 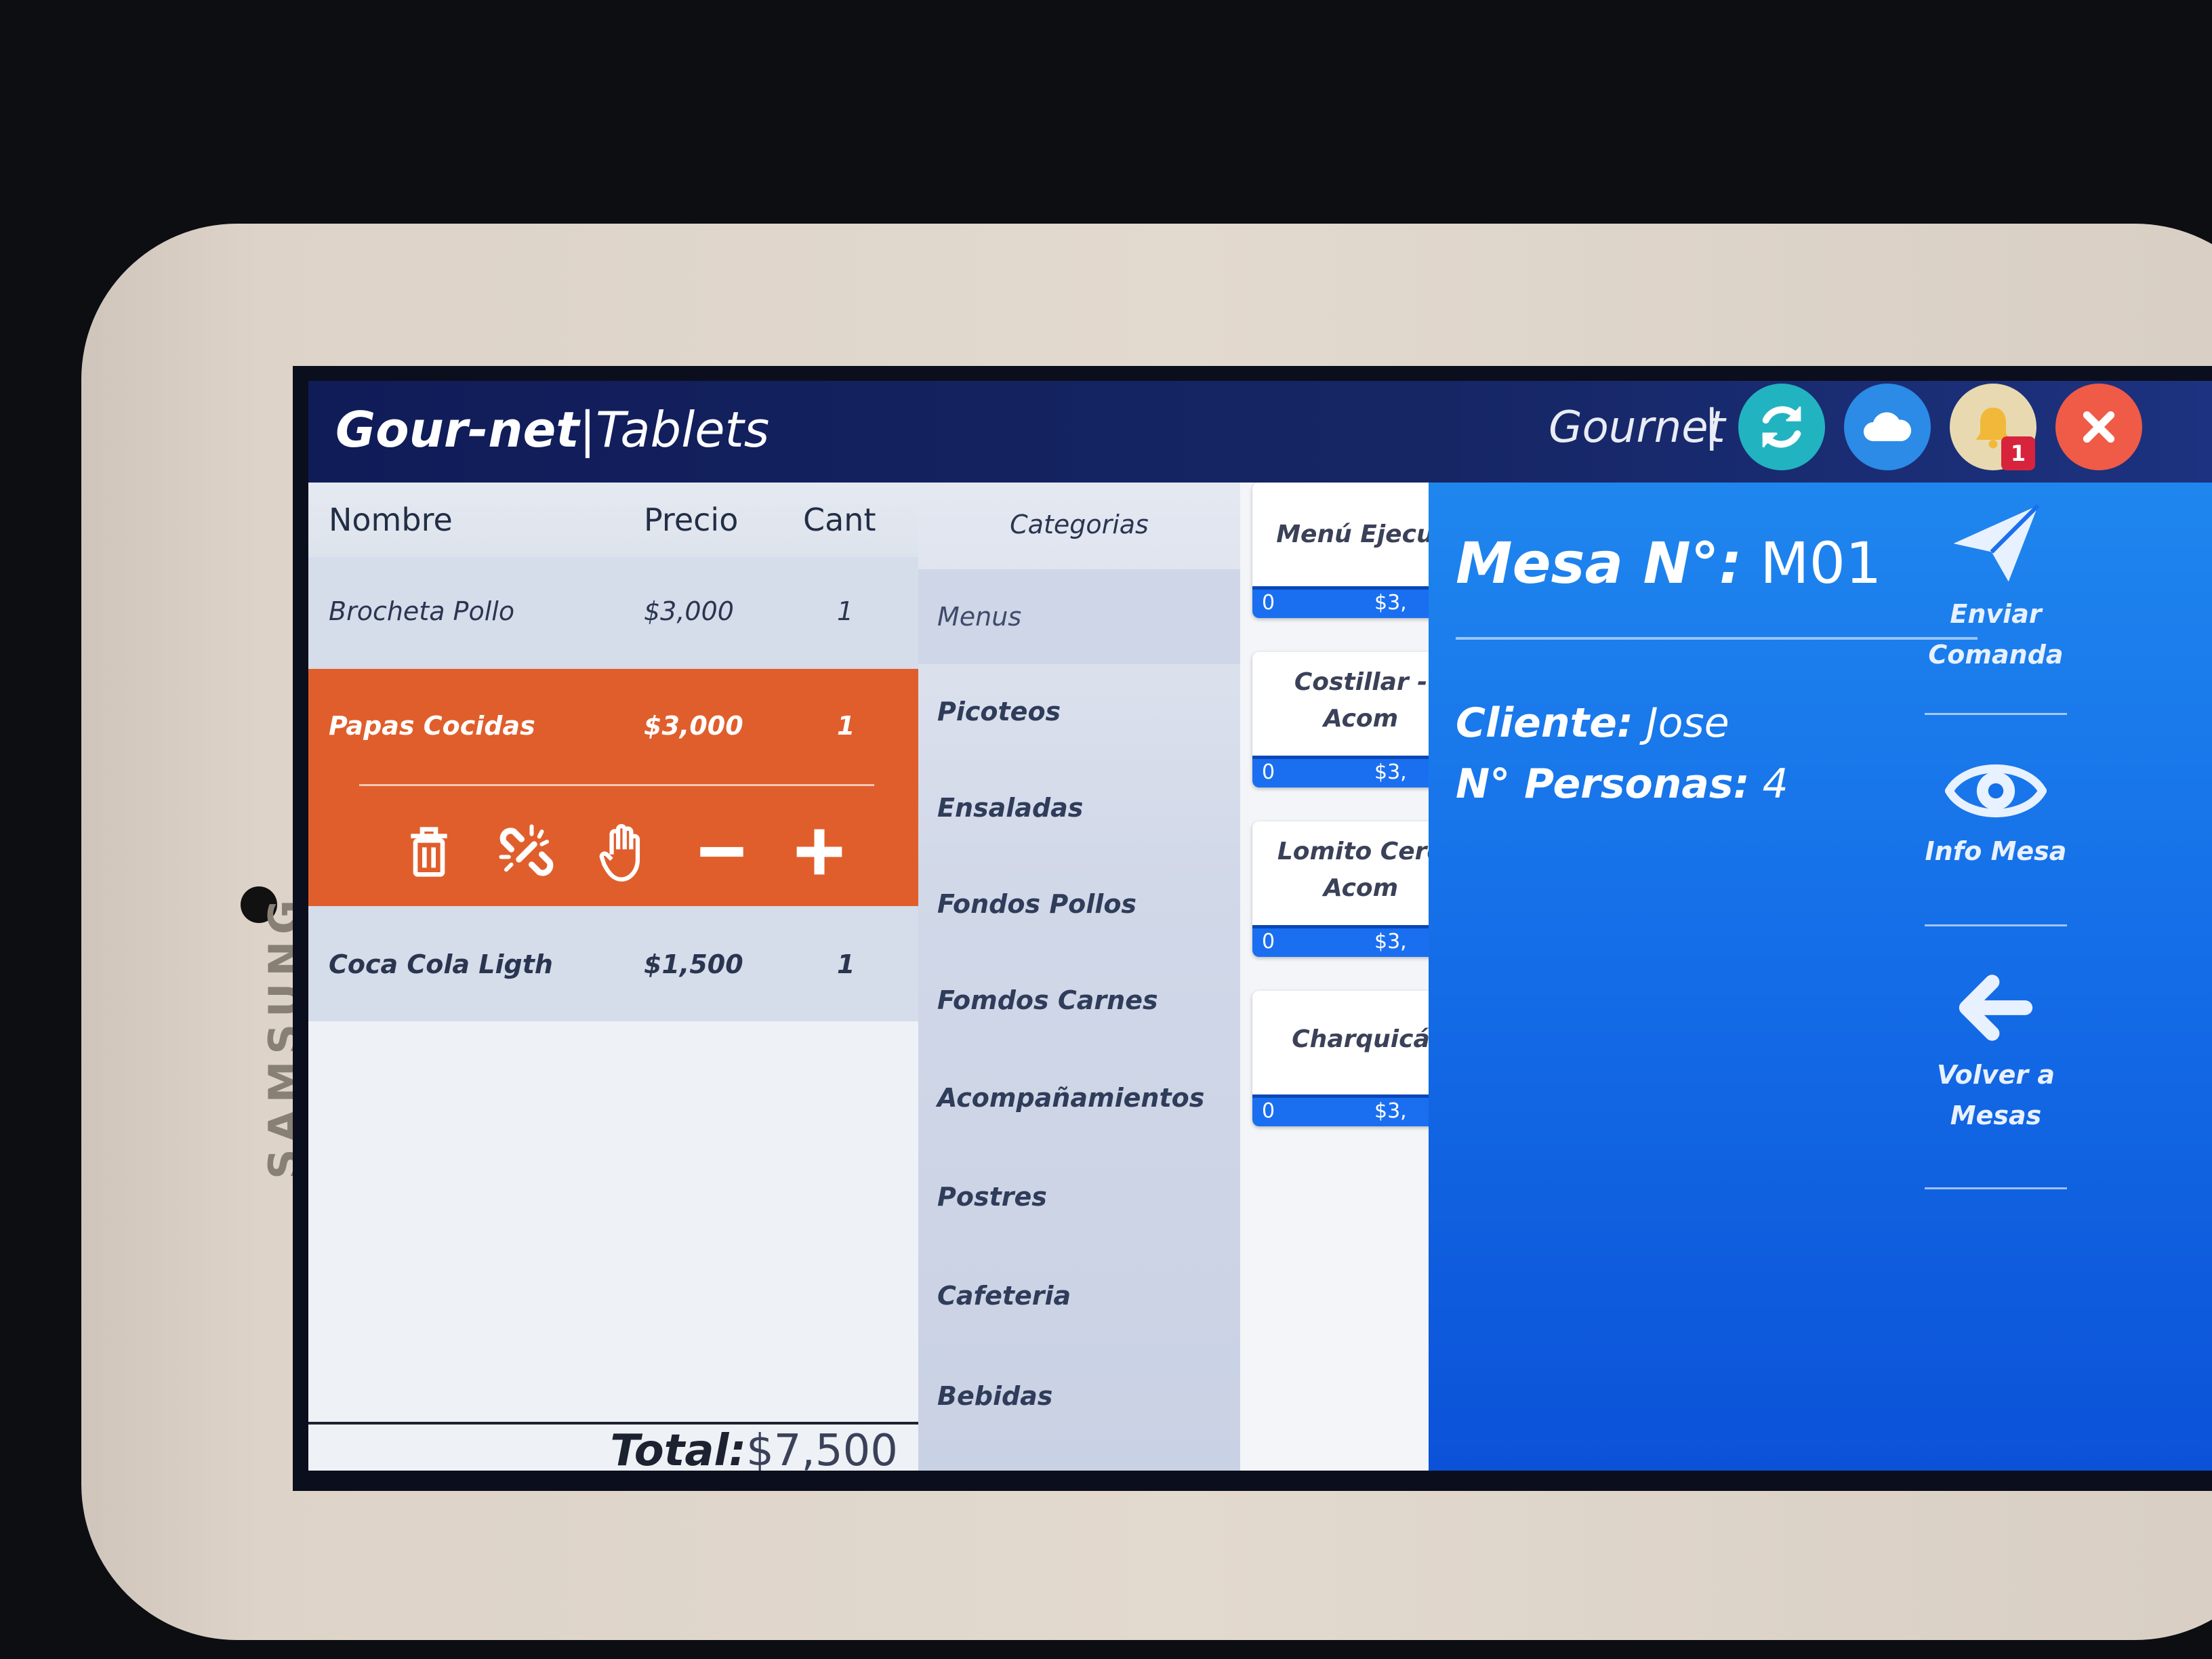 What do you see at coordinates (1361, 1039) in the screenshot?
I see `product-name: Charquicá` at bounding box center [1361, 1039].